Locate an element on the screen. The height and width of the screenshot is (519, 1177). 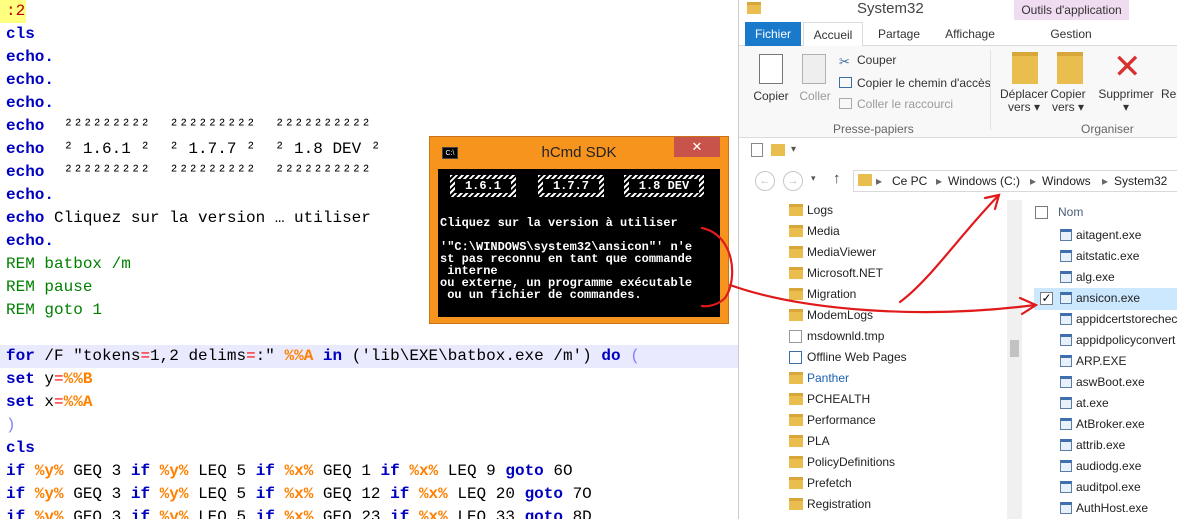
file-item: appidcertstorechec is located at coordinates (1118, 319).